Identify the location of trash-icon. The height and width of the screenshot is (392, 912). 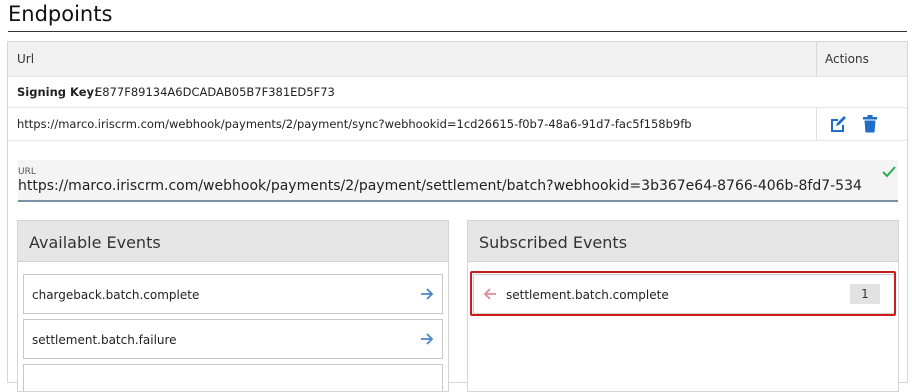
(870, 124).